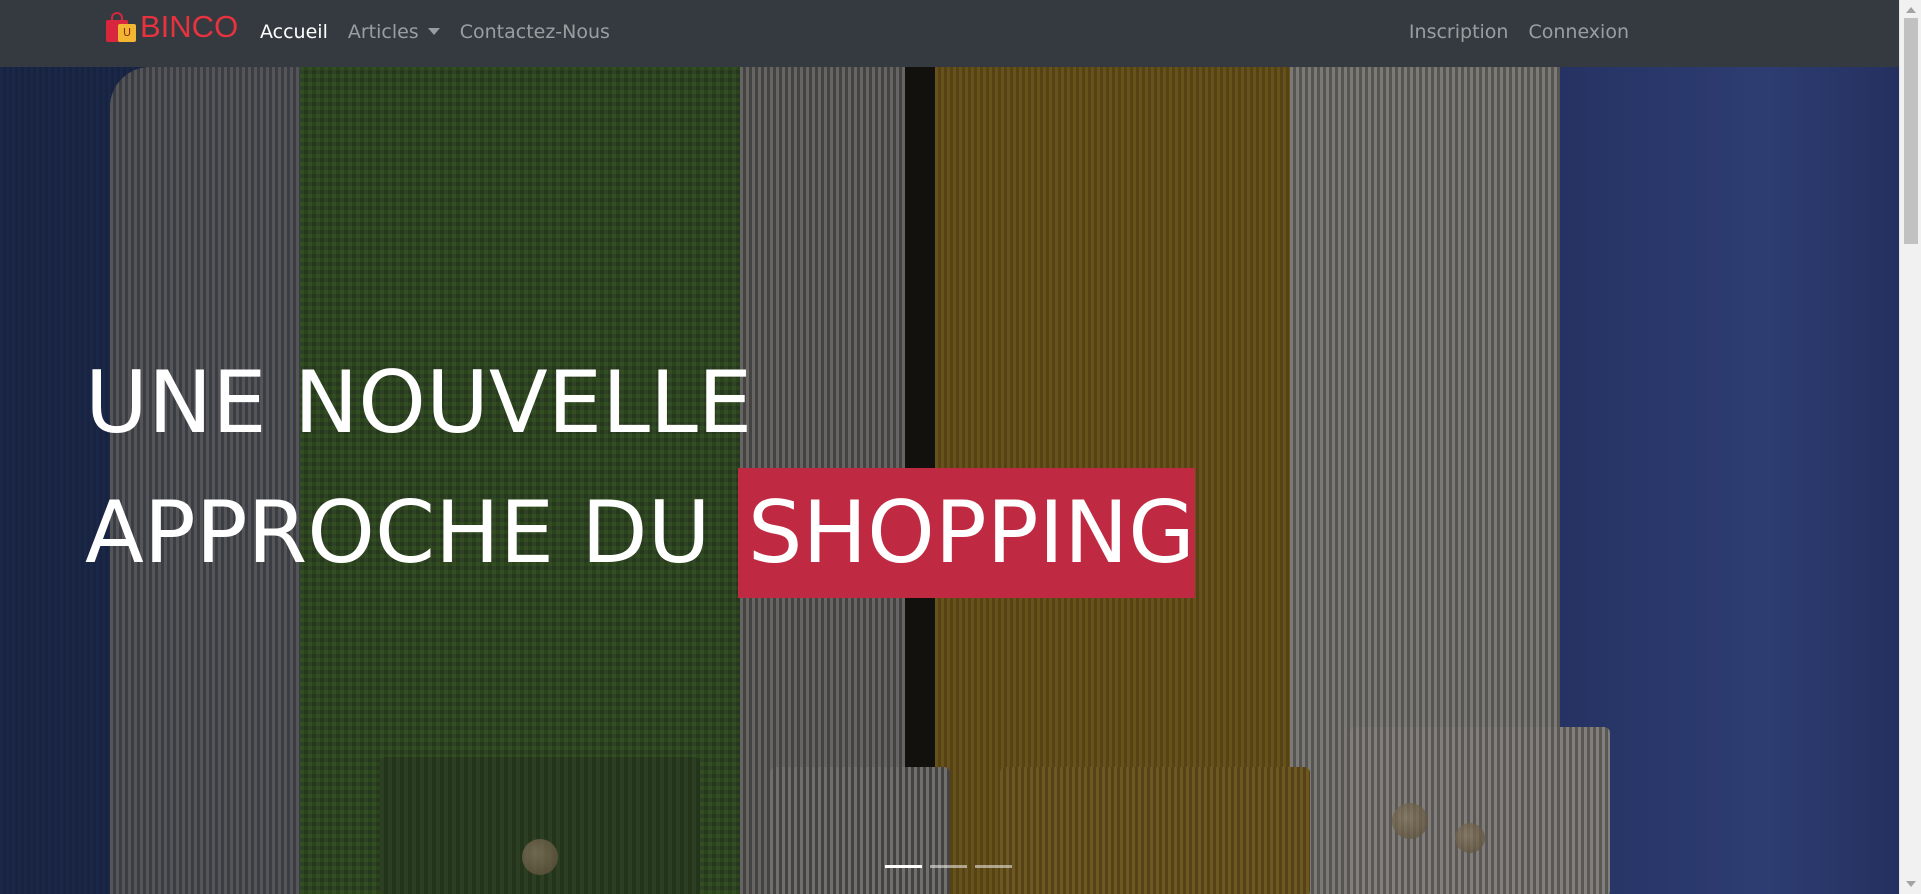 This screenshot has height=894, width=1921. What do you see at coordinates (189, 26) in the screenshot?
I see `brand-name: BINCO` at bounding box center [189, 26].